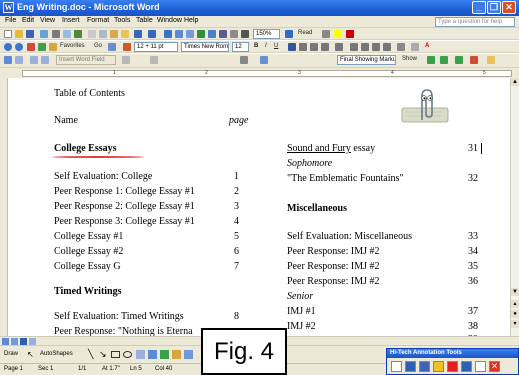 The height and width of the screenshot is (375, 519). What do you see at coordinates (30, 354) in the screenshot?
I see `select-objects-icon: ↖` at bounding box center [30, 354].